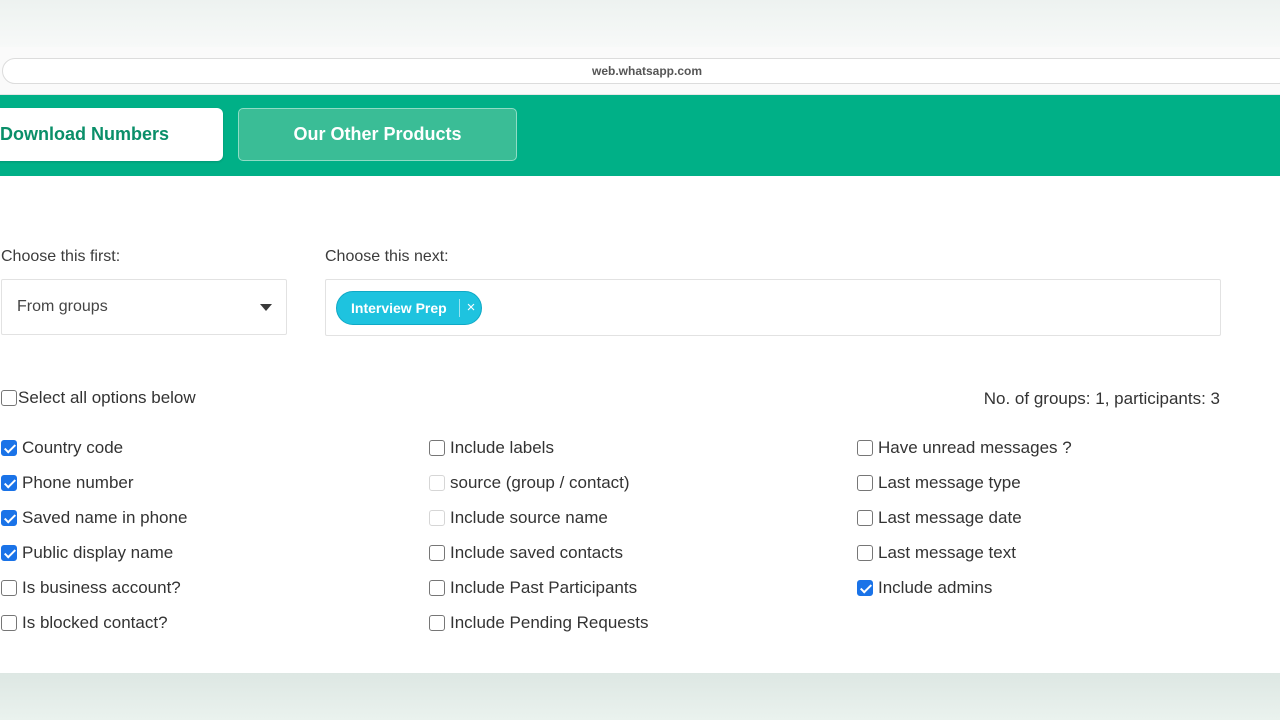 This screenshot has height=720, width=1280. I want to click on option-label: Is blocked contact?, so click(95, 622).